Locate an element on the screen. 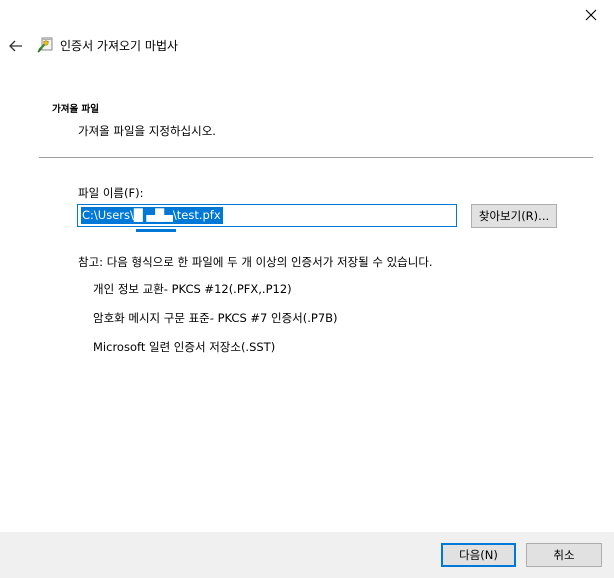 This screenshot has width=614, height=578. file-name-input: C:\Users\█ ▄█▄\test.pfx is located at coordinates (267, 215).